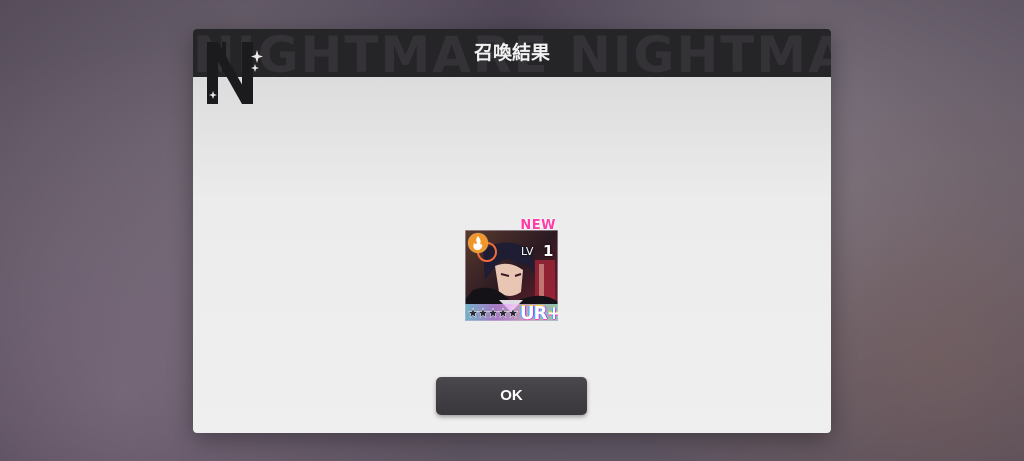 This screenshot has width=1024, height=461. I want to click on summoned-card: NEW LV 1 UR+, so click(512, 269).